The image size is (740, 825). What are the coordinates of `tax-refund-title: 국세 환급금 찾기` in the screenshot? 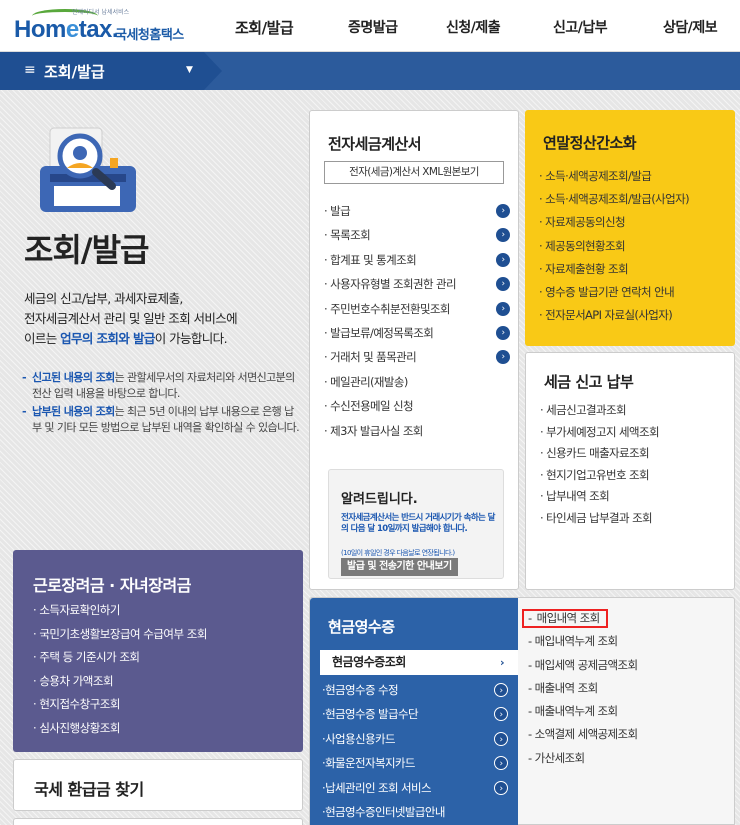 It's located at (89, 789).